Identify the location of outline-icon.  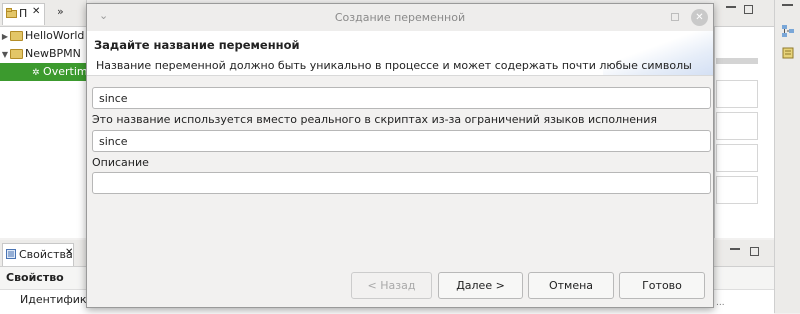
(788, 31).